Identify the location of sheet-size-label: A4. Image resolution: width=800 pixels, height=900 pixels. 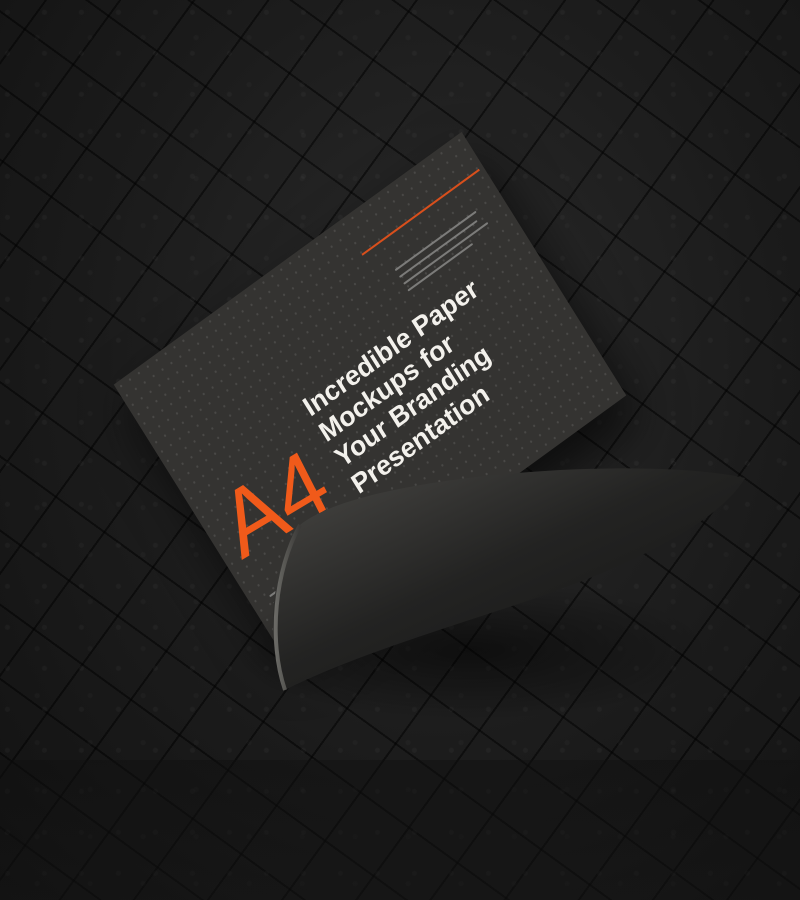
(274, 504).